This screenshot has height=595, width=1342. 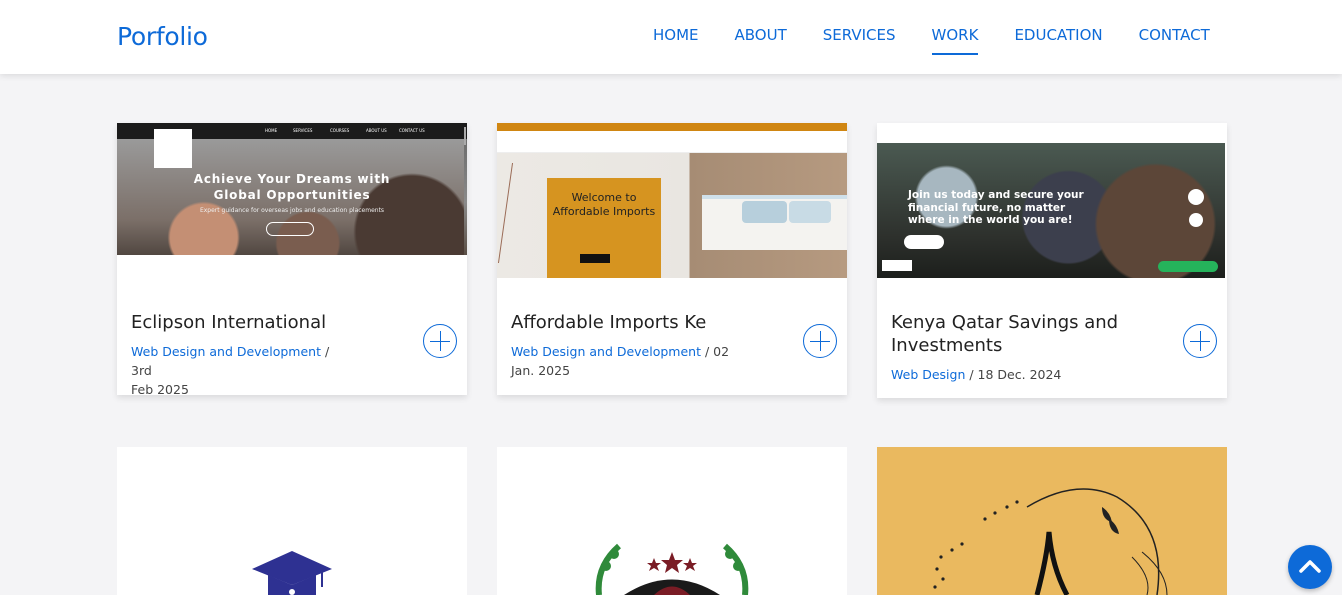 What do you see at coordinates (1050, 541) in the screenshot?
I see `calligraphy-artwork` at bounding box center [1050, 541].